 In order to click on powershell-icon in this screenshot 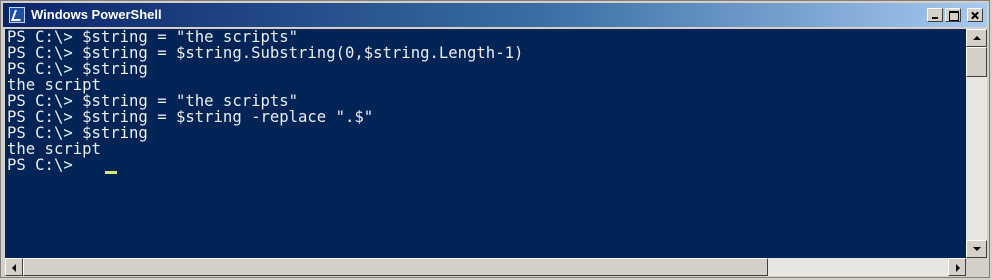, I will do `click(17, 15)`.